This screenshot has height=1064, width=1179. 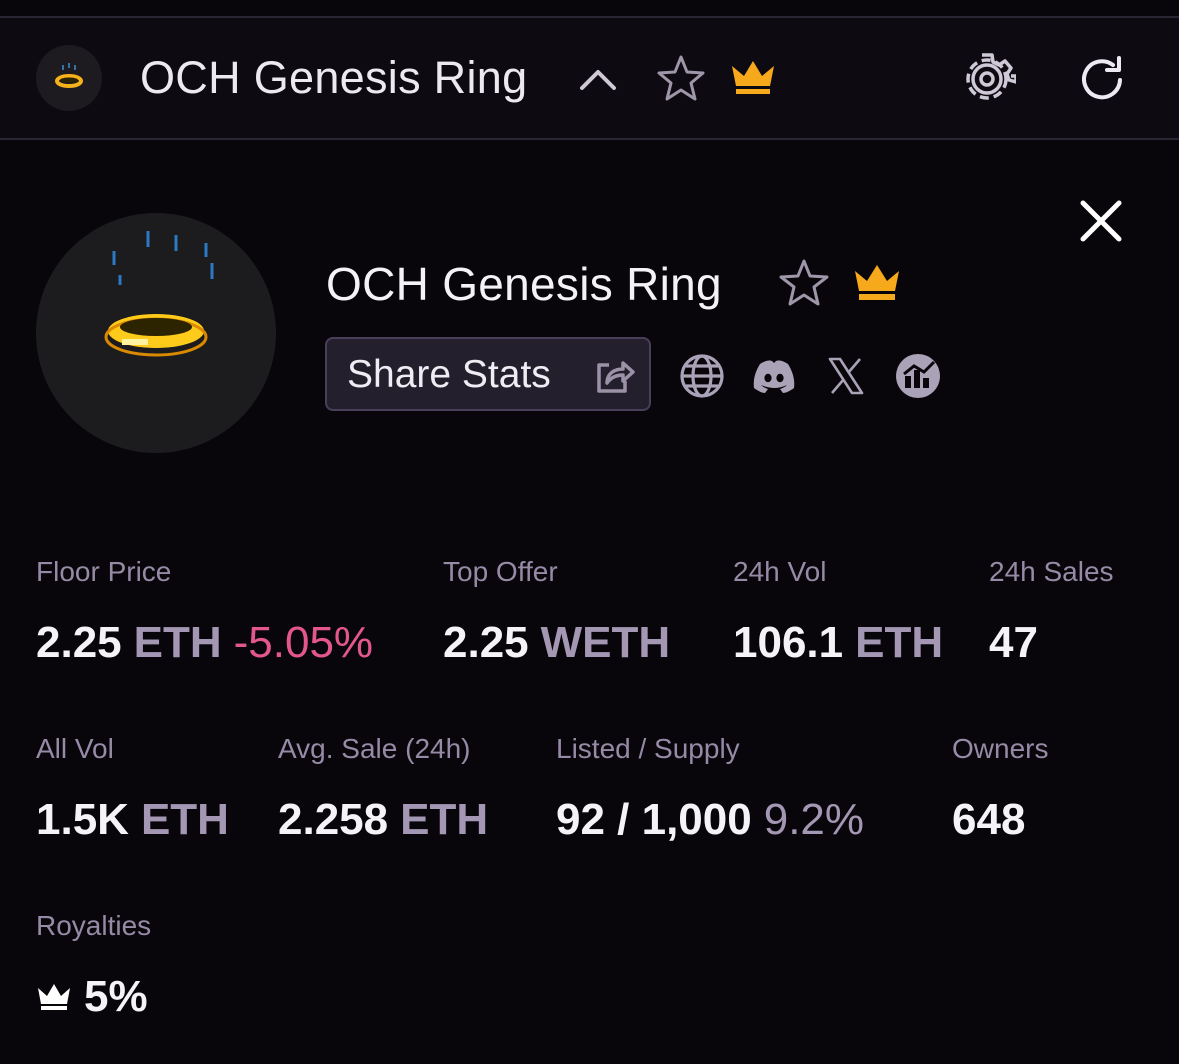 I want to click on collection-avatar-small, so click(x=69, y=78).